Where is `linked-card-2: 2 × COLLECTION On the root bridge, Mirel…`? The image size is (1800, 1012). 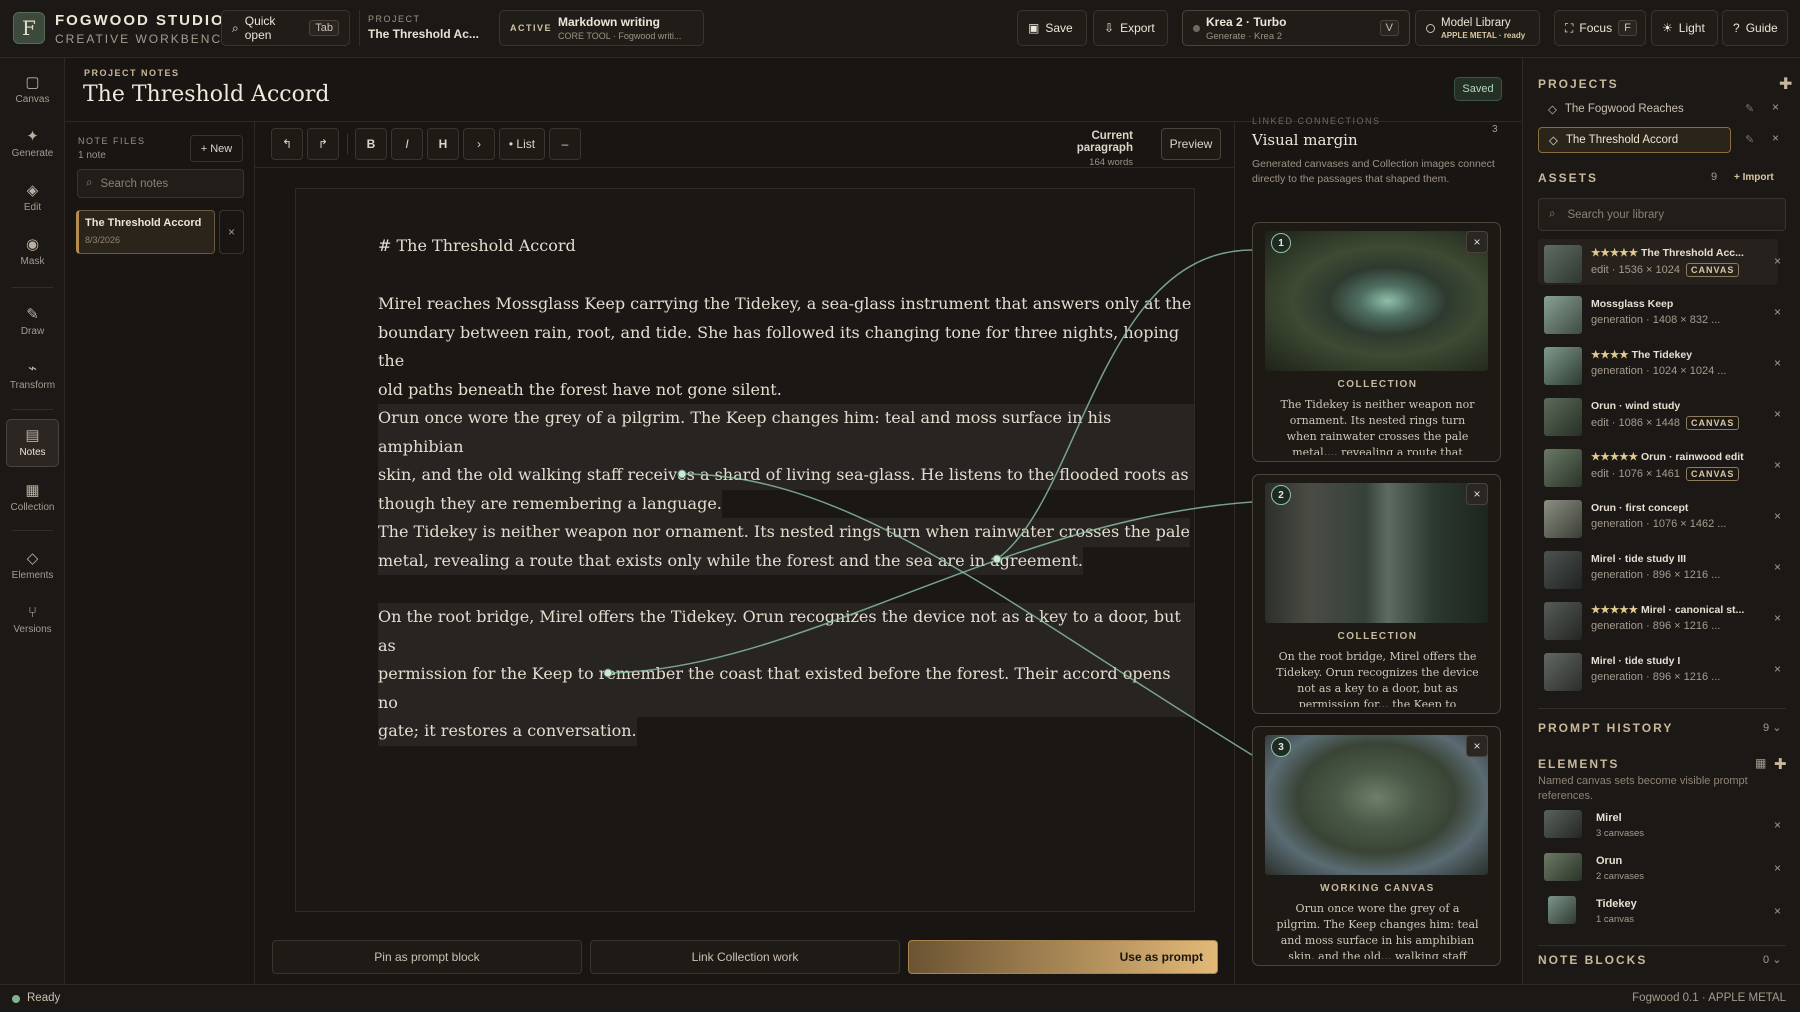
linked-card-2: 2 × COLLECTION On the root bridge, Mirel… is located at coordinates (1376, 594).